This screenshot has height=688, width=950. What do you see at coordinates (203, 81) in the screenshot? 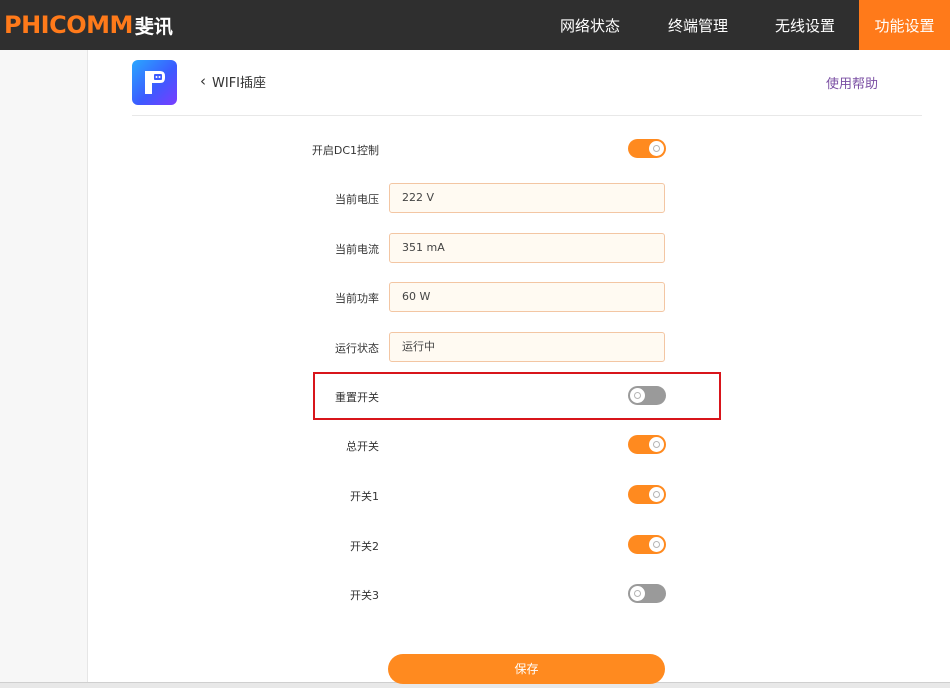
I see `chevron-left-icon: ‹` at bounding box center [203, 81].